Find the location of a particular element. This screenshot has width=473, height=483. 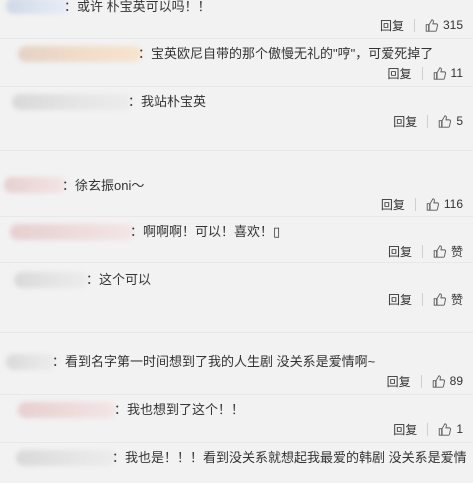

comment-text: ：宝英欧尼自带的那个傲慢无礼的"哼"，可爱死掉了 is located at coordinates (286, 53).